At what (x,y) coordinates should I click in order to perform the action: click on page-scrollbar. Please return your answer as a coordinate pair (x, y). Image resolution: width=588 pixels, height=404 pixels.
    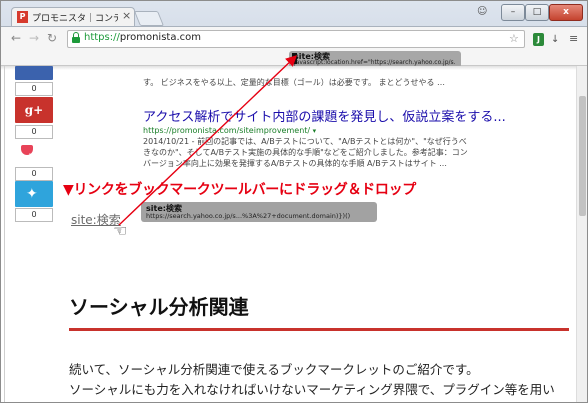
    Looking at the image, I should click on (581, 234).